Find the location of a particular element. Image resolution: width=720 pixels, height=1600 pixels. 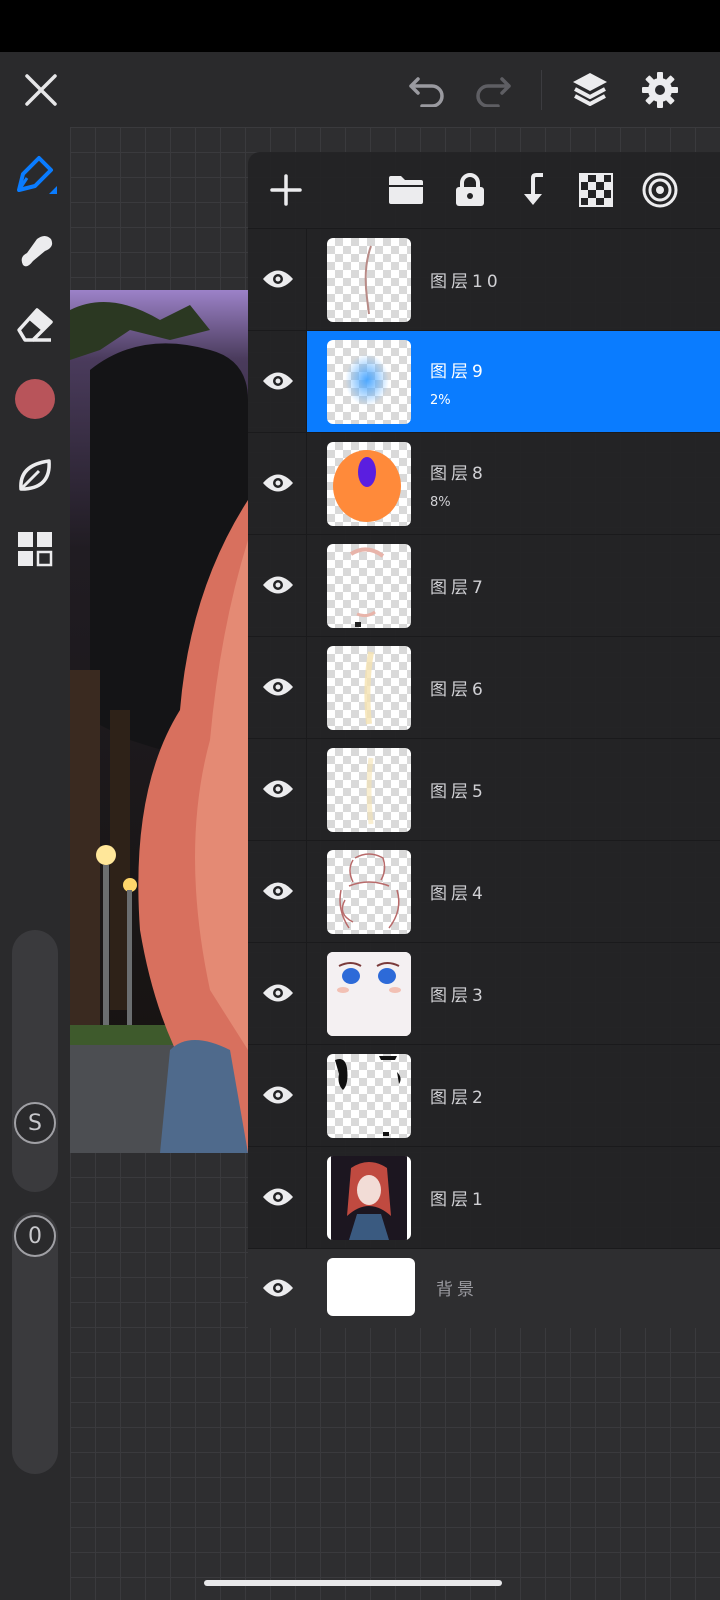

layer-name: 图层8 is located at coordinates (458, 474).